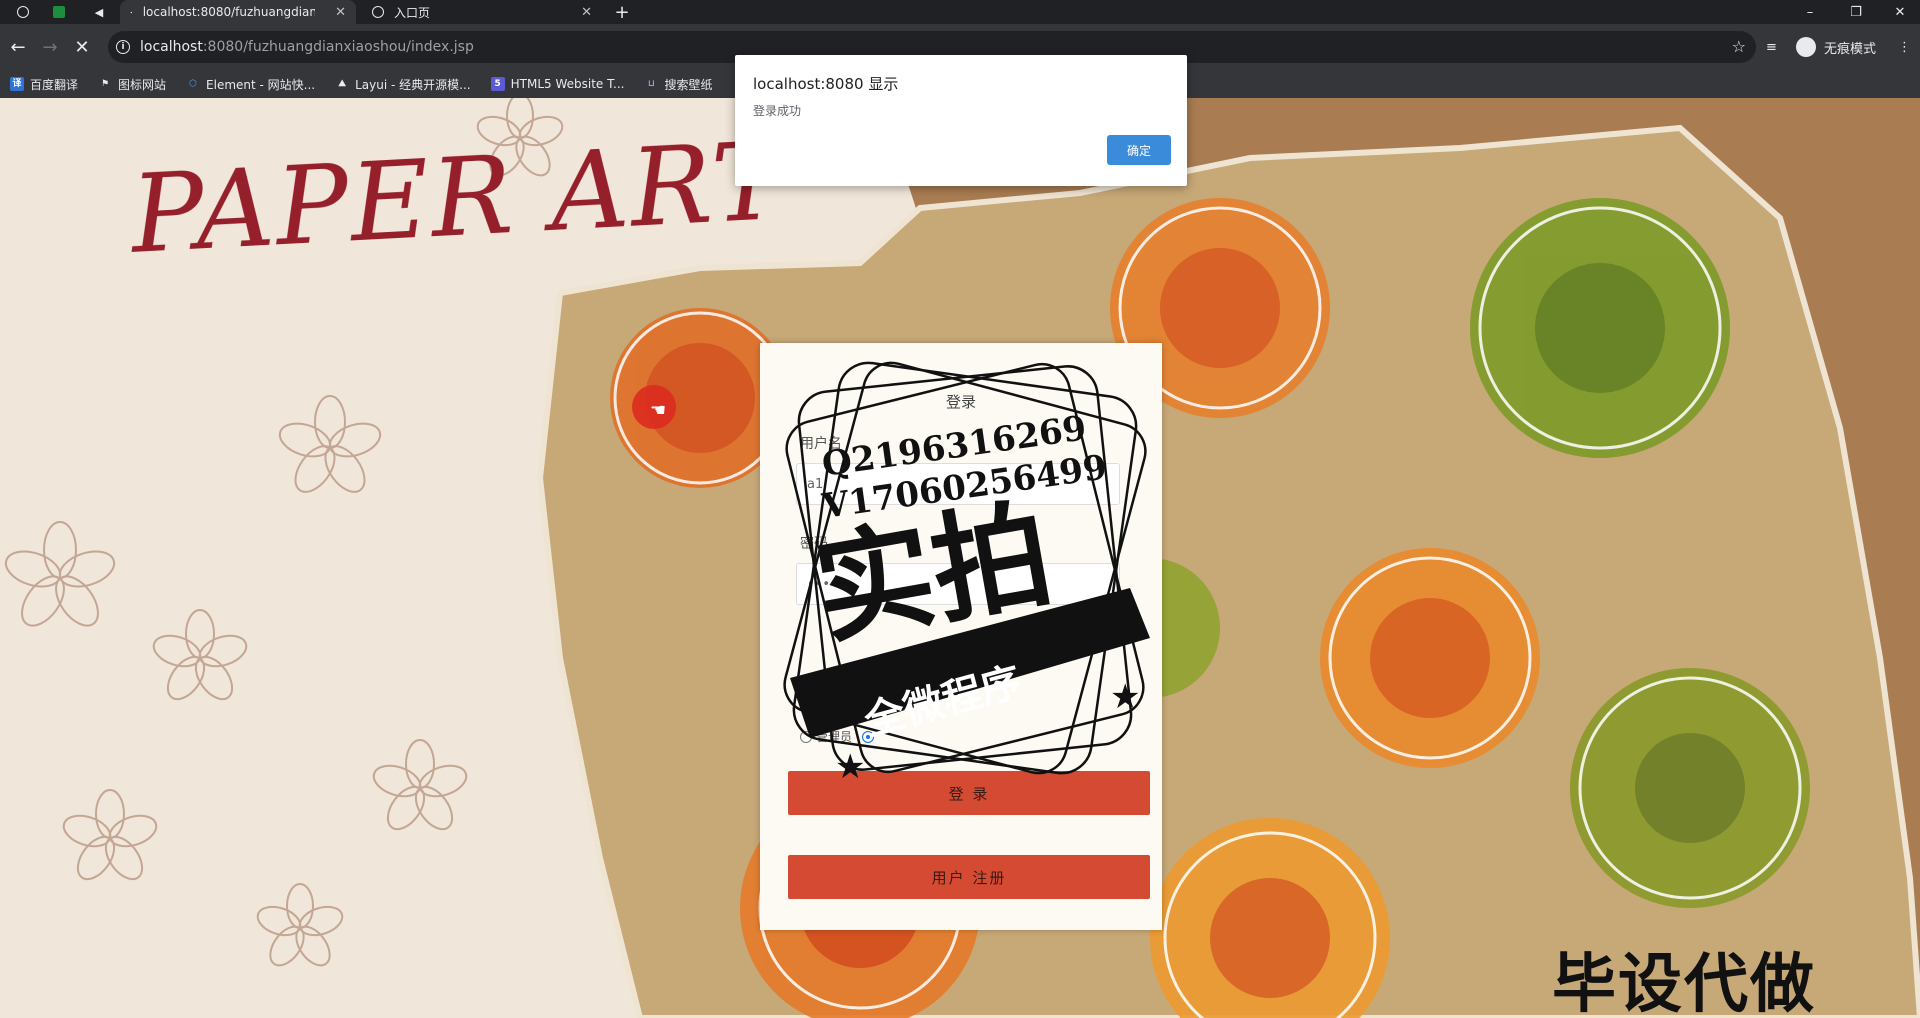  Describe the element at coordinates (1900, 12) in the screenshot. I see `close-window-button: ✕` at that location.